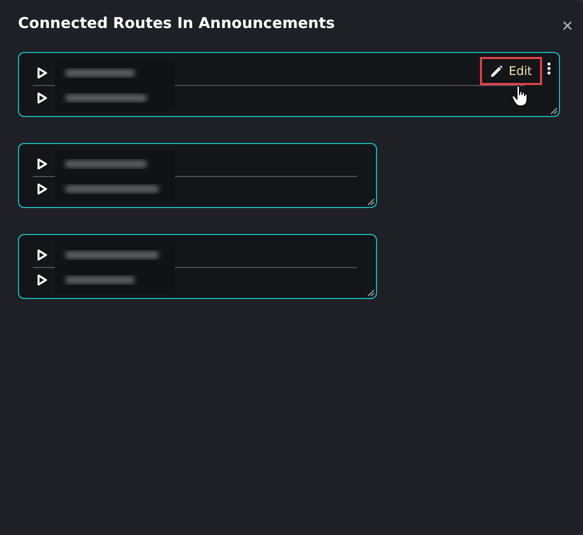 The image size is (583, 535). Describe the element at coordinates (289, 84) in the screenshot. I see `route-card: Edit` at that location.